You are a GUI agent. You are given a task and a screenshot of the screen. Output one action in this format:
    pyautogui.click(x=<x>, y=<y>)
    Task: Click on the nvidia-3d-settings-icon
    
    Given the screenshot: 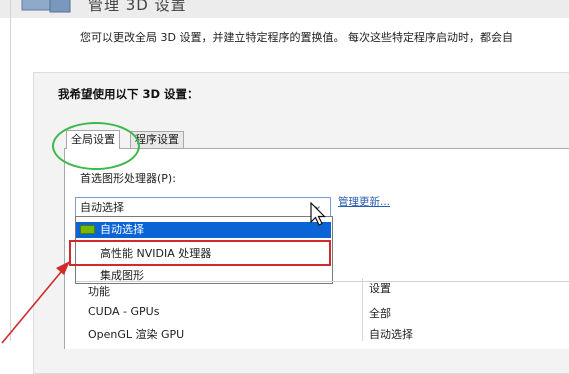 What is the action you would take?
    pyautogui.click(x=46, y=6)
    